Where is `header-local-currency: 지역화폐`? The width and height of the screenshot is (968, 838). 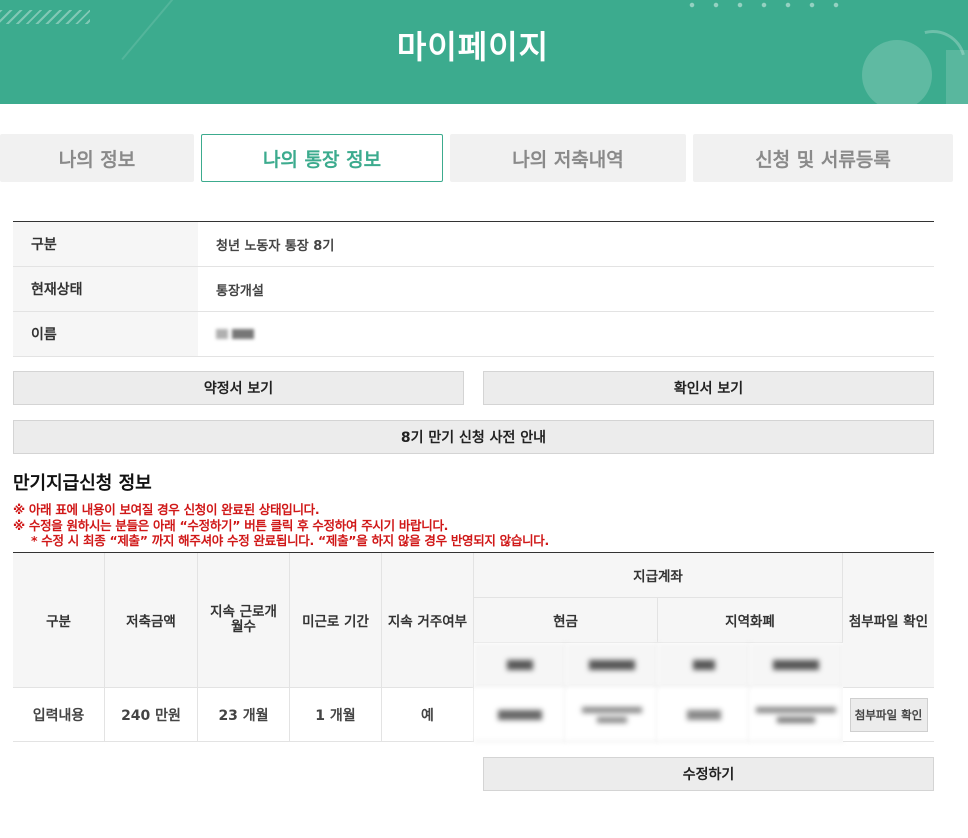 header-local-currency: 지역화폐 is located at coordinates (750, 620).